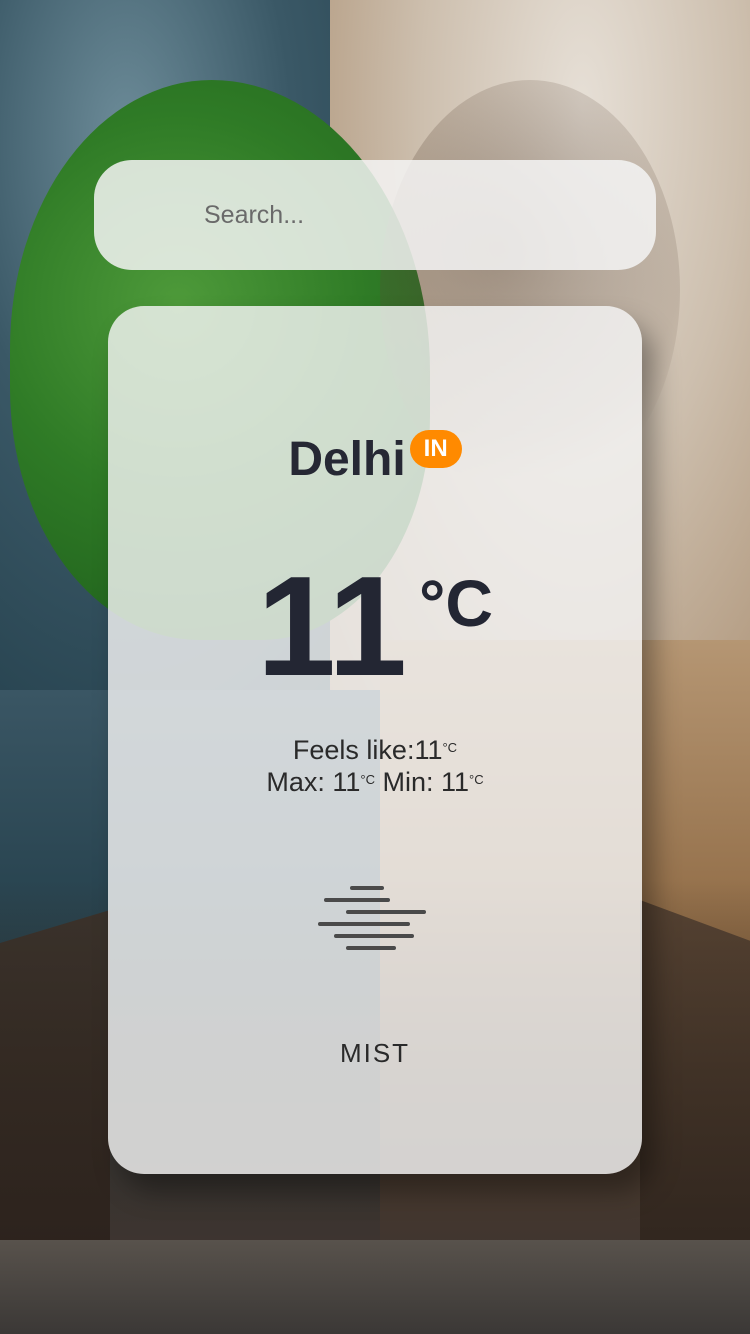 This screenshot has height=1334, width=750. Describe the element at coordinates (372, 918) in the screenshot. I see `mist-icon` at that location.